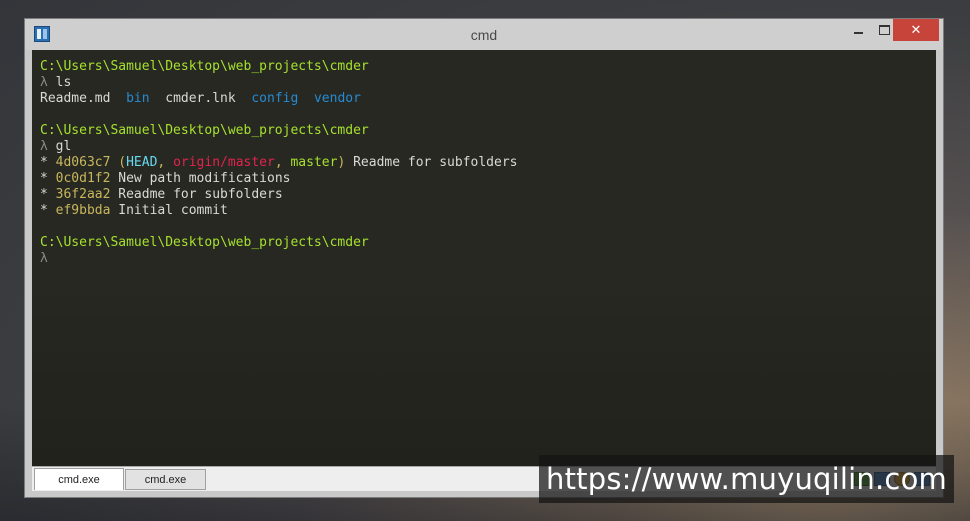 This screenshot has width=970, height=521. Describe the element at coordinates (122, 162) in the screenshot. I see `refs-open: (` at that location.